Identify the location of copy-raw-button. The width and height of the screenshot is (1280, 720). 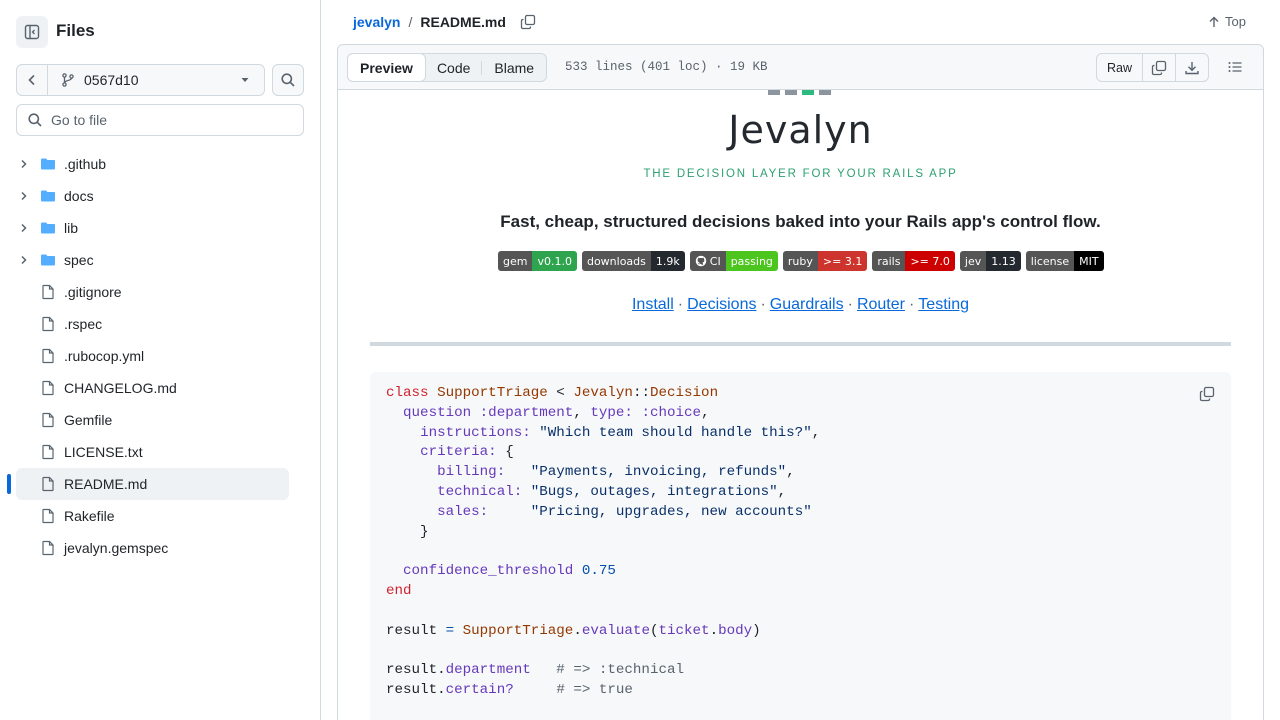
(1158, 67).